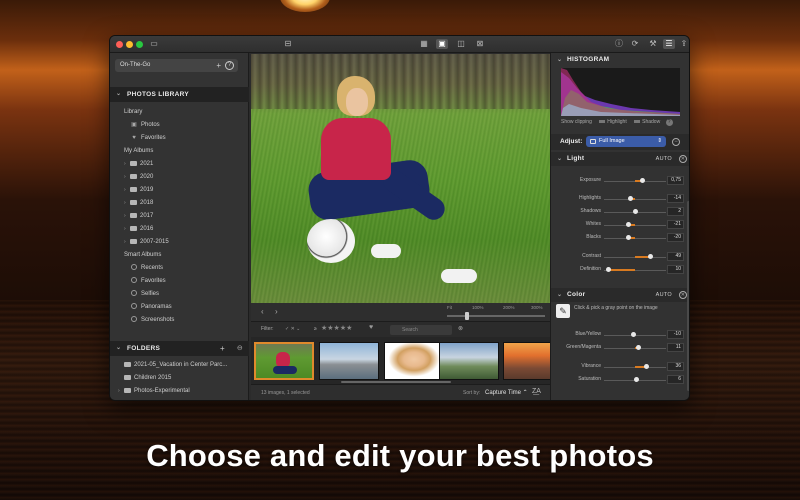 The height and width of the screenshot is (500, 800). I want to click on color-auto-button: AUTO, so click(664, 295).